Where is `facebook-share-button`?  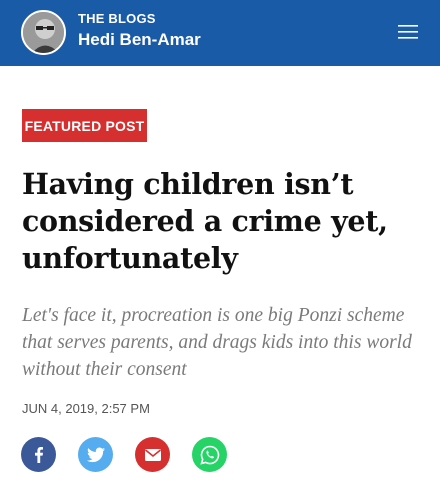 facebook-share-button is located at coordinates (38, 454).